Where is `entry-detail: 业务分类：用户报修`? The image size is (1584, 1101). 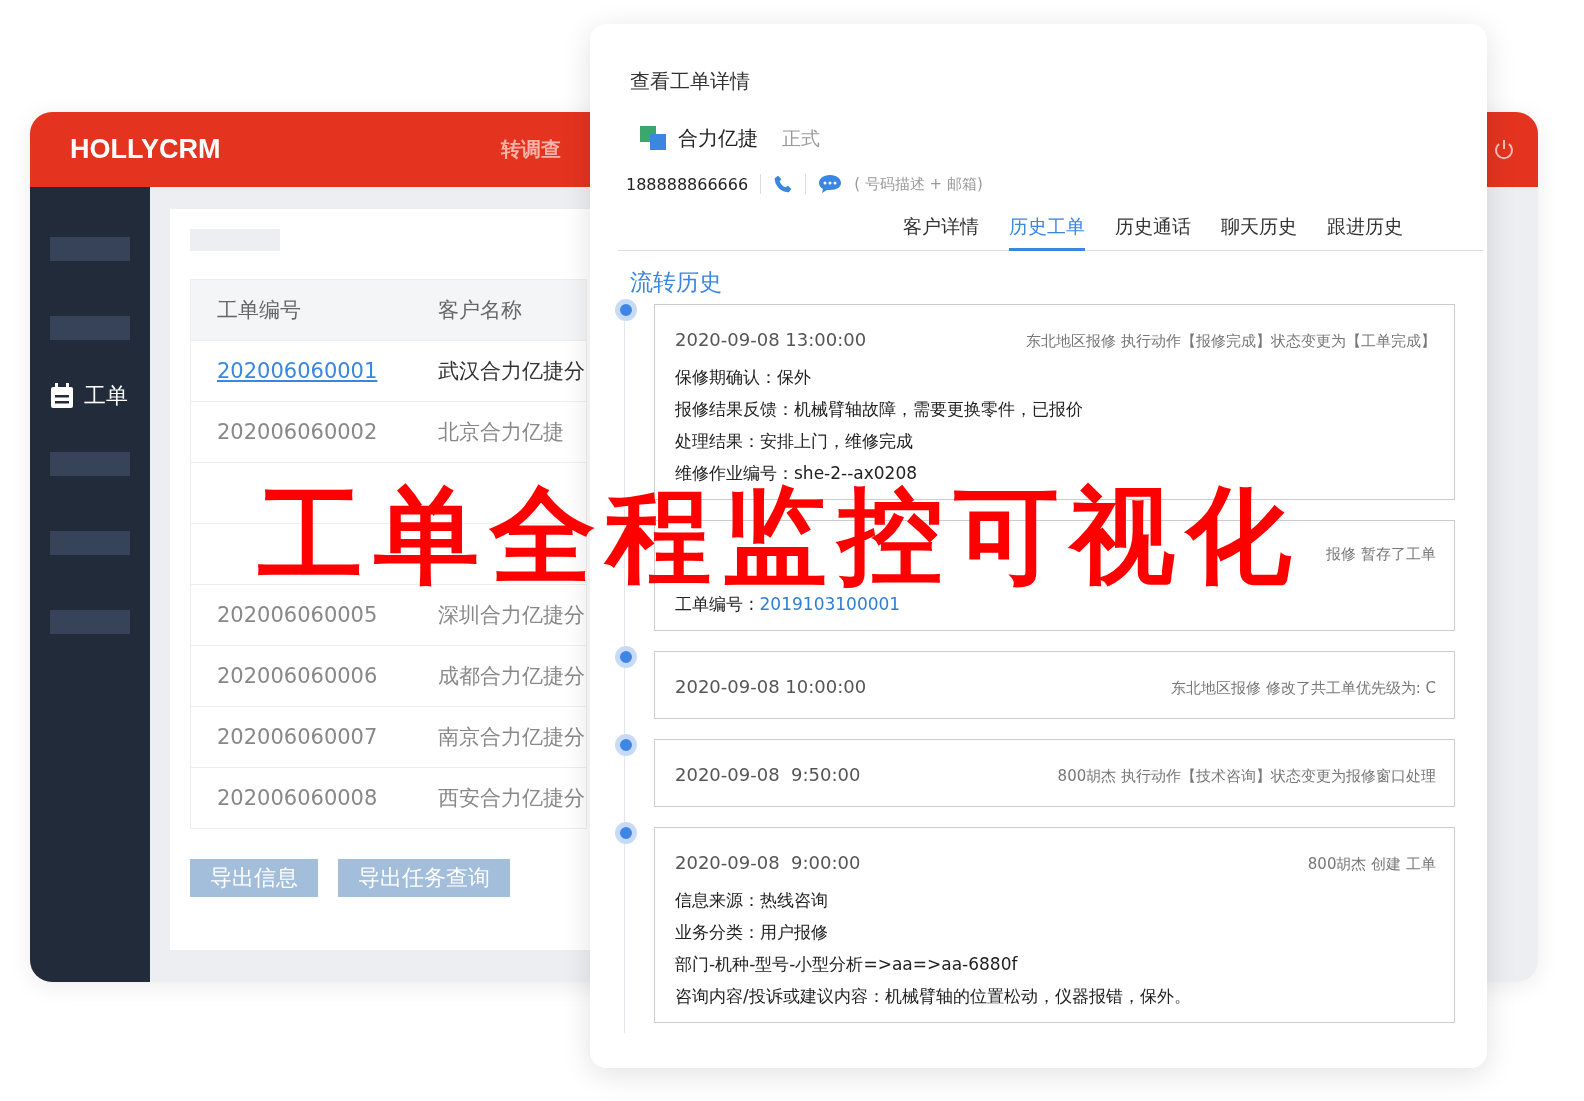 entry-detail: 业务分类：用户报修 is located at coordinates (752, 932).